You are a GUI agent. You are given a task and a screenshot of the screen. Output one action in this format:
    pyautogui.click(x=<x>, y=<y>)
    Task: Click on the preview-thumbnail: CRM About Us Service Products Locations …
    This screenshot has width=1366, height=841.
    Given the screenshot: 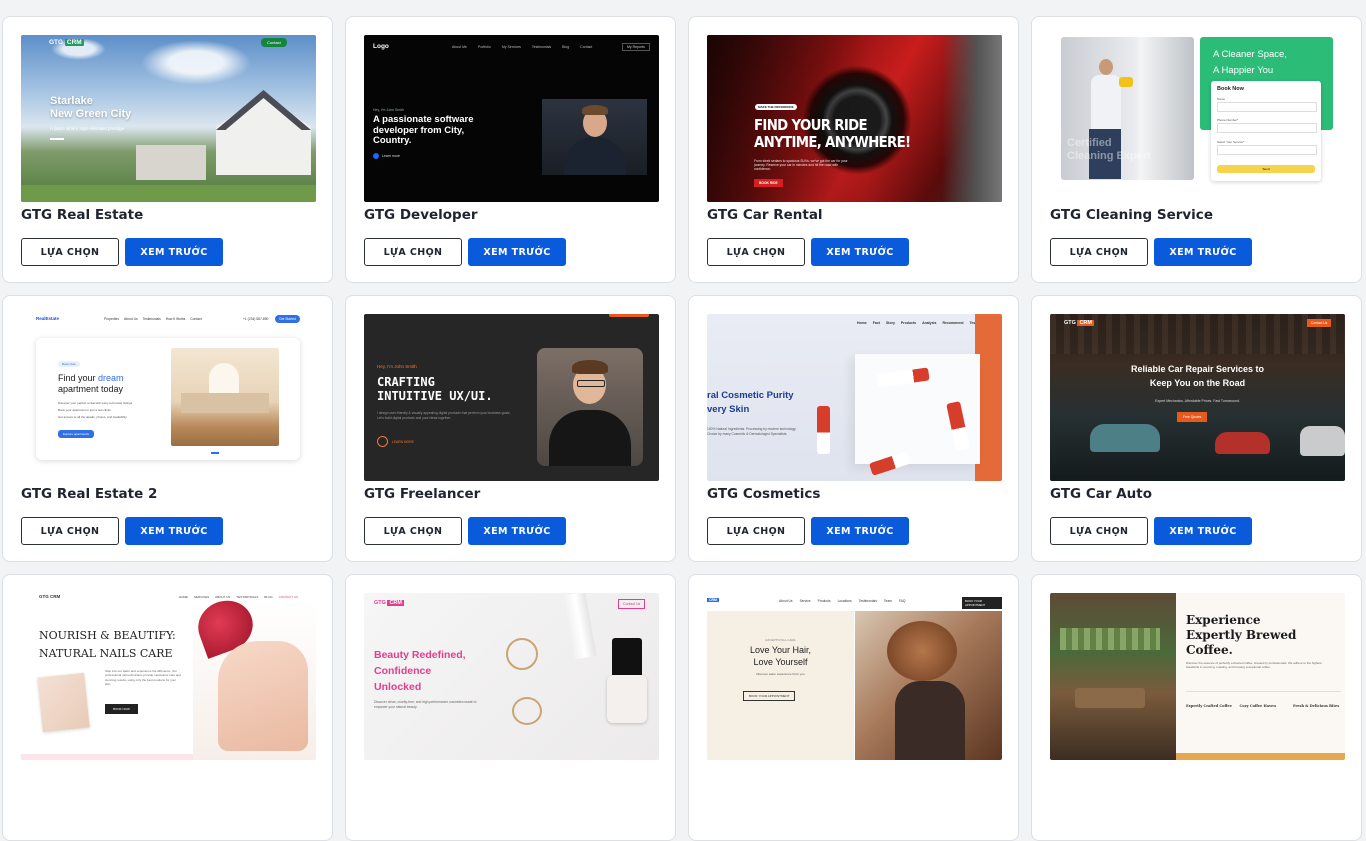 What is the action you would take?
    pyautogui.click(x=854, y=676)
    